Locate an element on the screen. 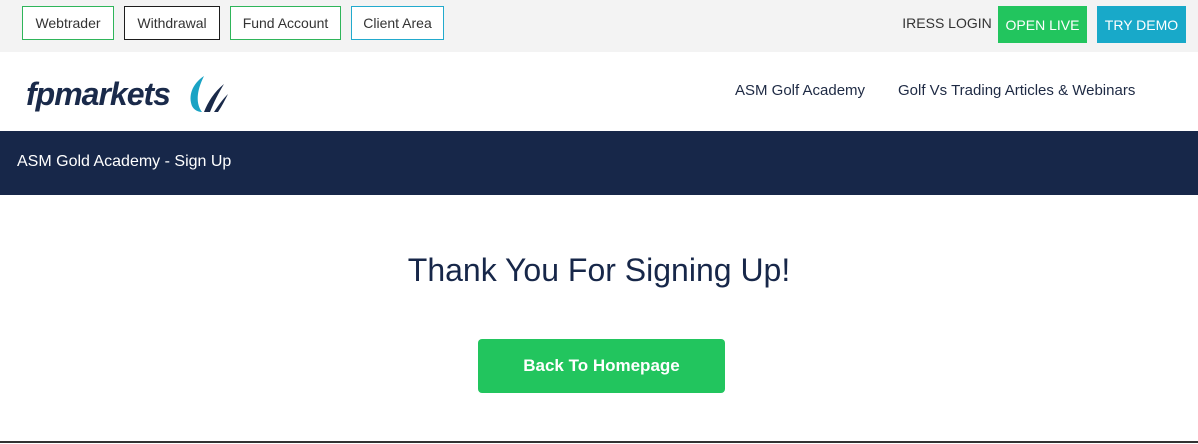  try-demo-button: TRY DEMO is located at coordinates (1141, 24).